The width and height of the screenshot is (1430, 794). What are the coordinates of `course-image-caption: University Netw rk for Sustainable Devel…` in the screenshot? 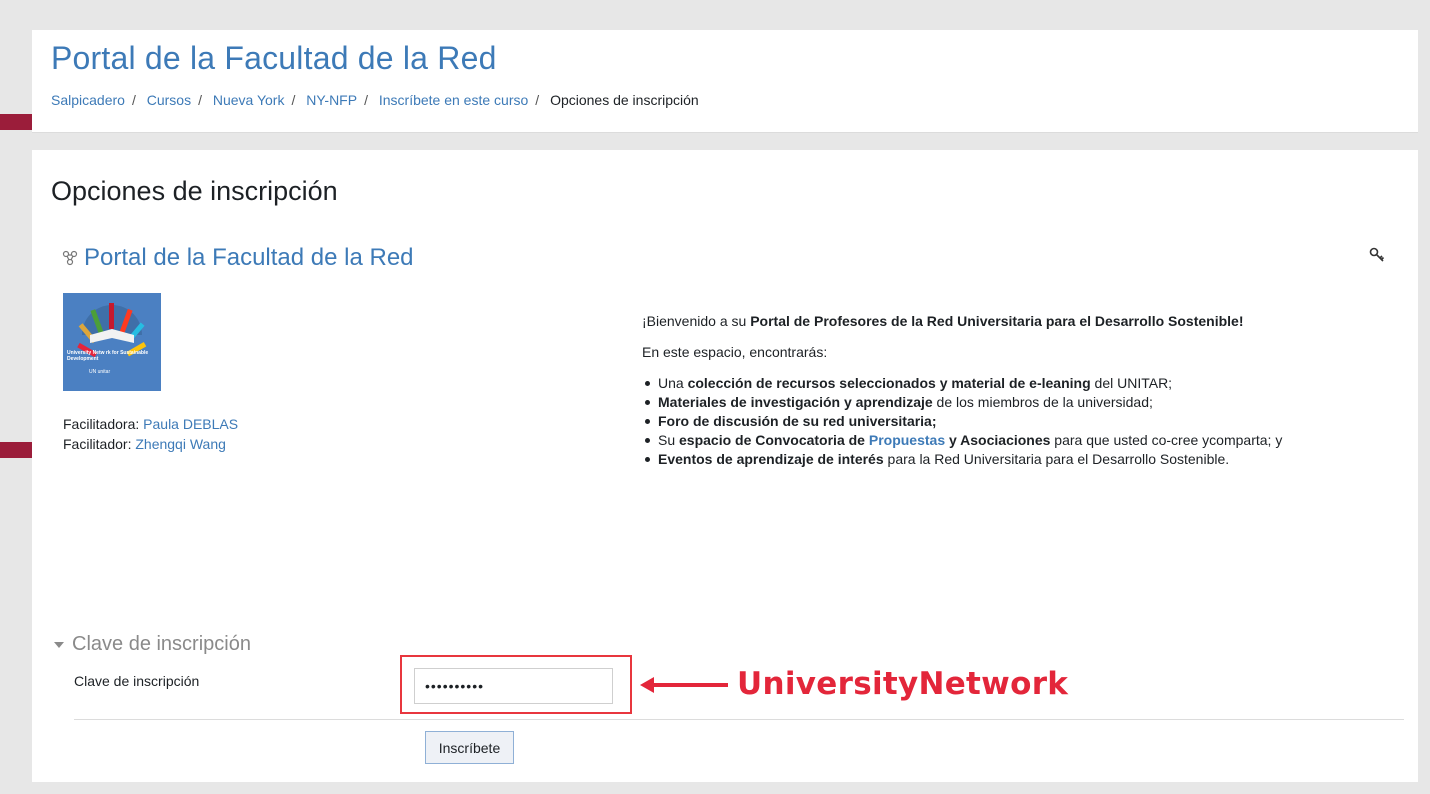 It's located at (108, 356).